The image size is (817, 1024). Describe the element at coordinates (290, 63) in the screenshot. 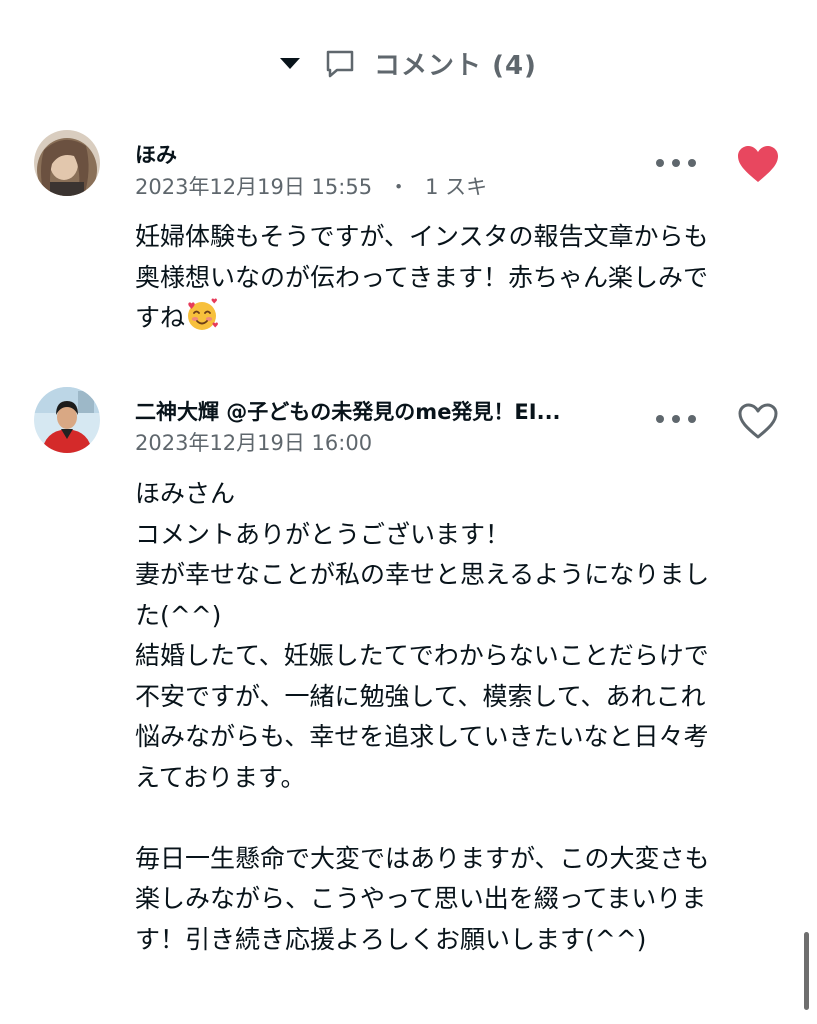

I see `caret-down-icon` at that location.